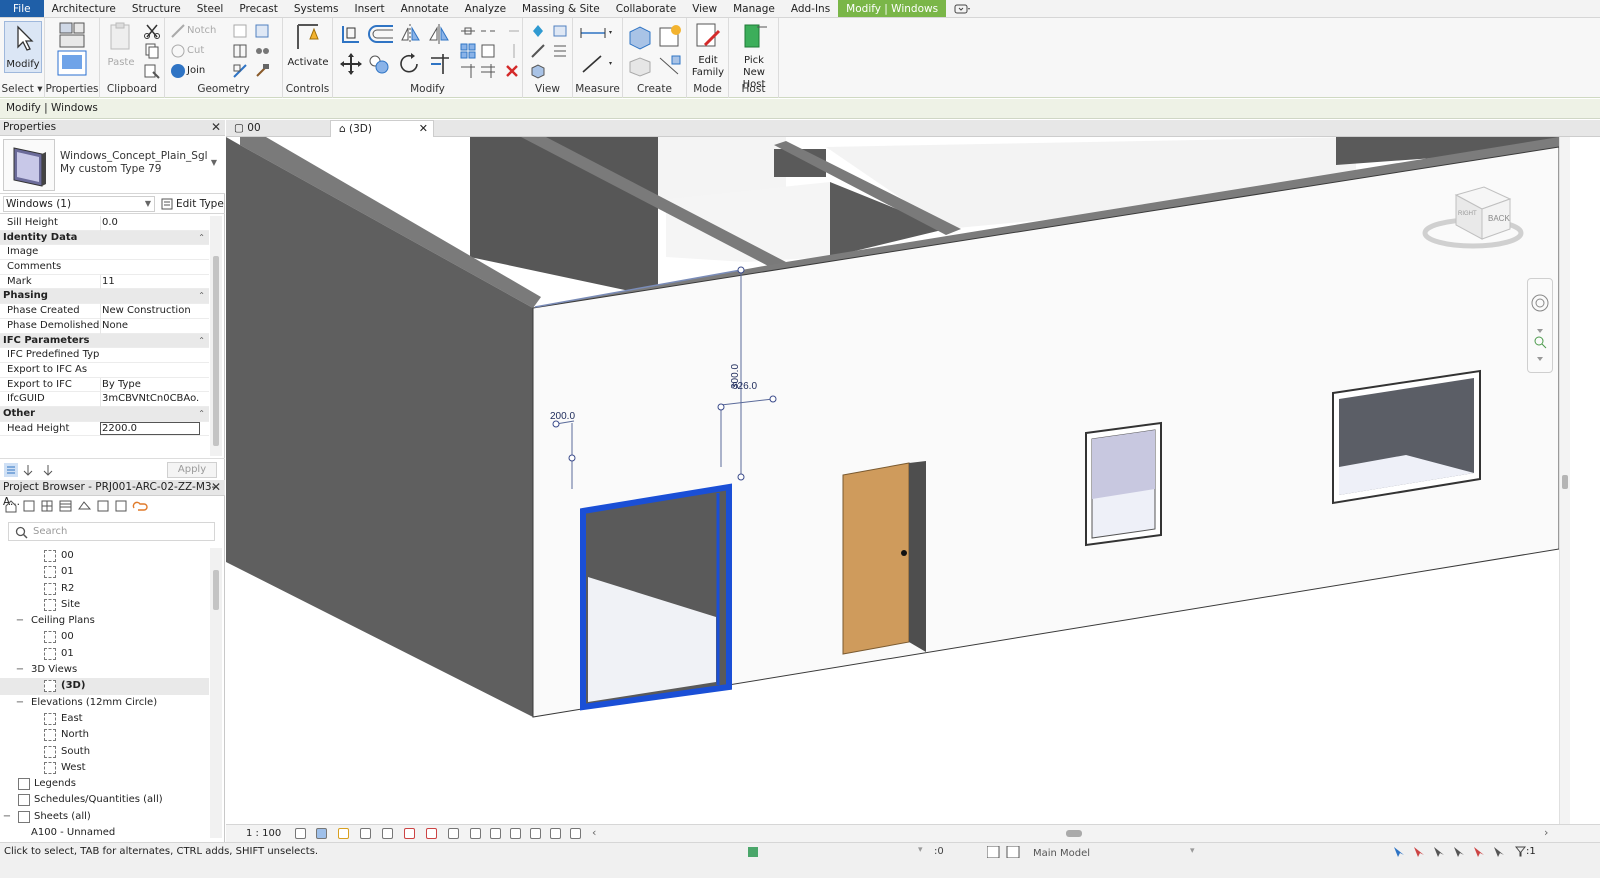 The image size is (1600, 878). I want to click on selection-count: :1, so click(1531, 851).